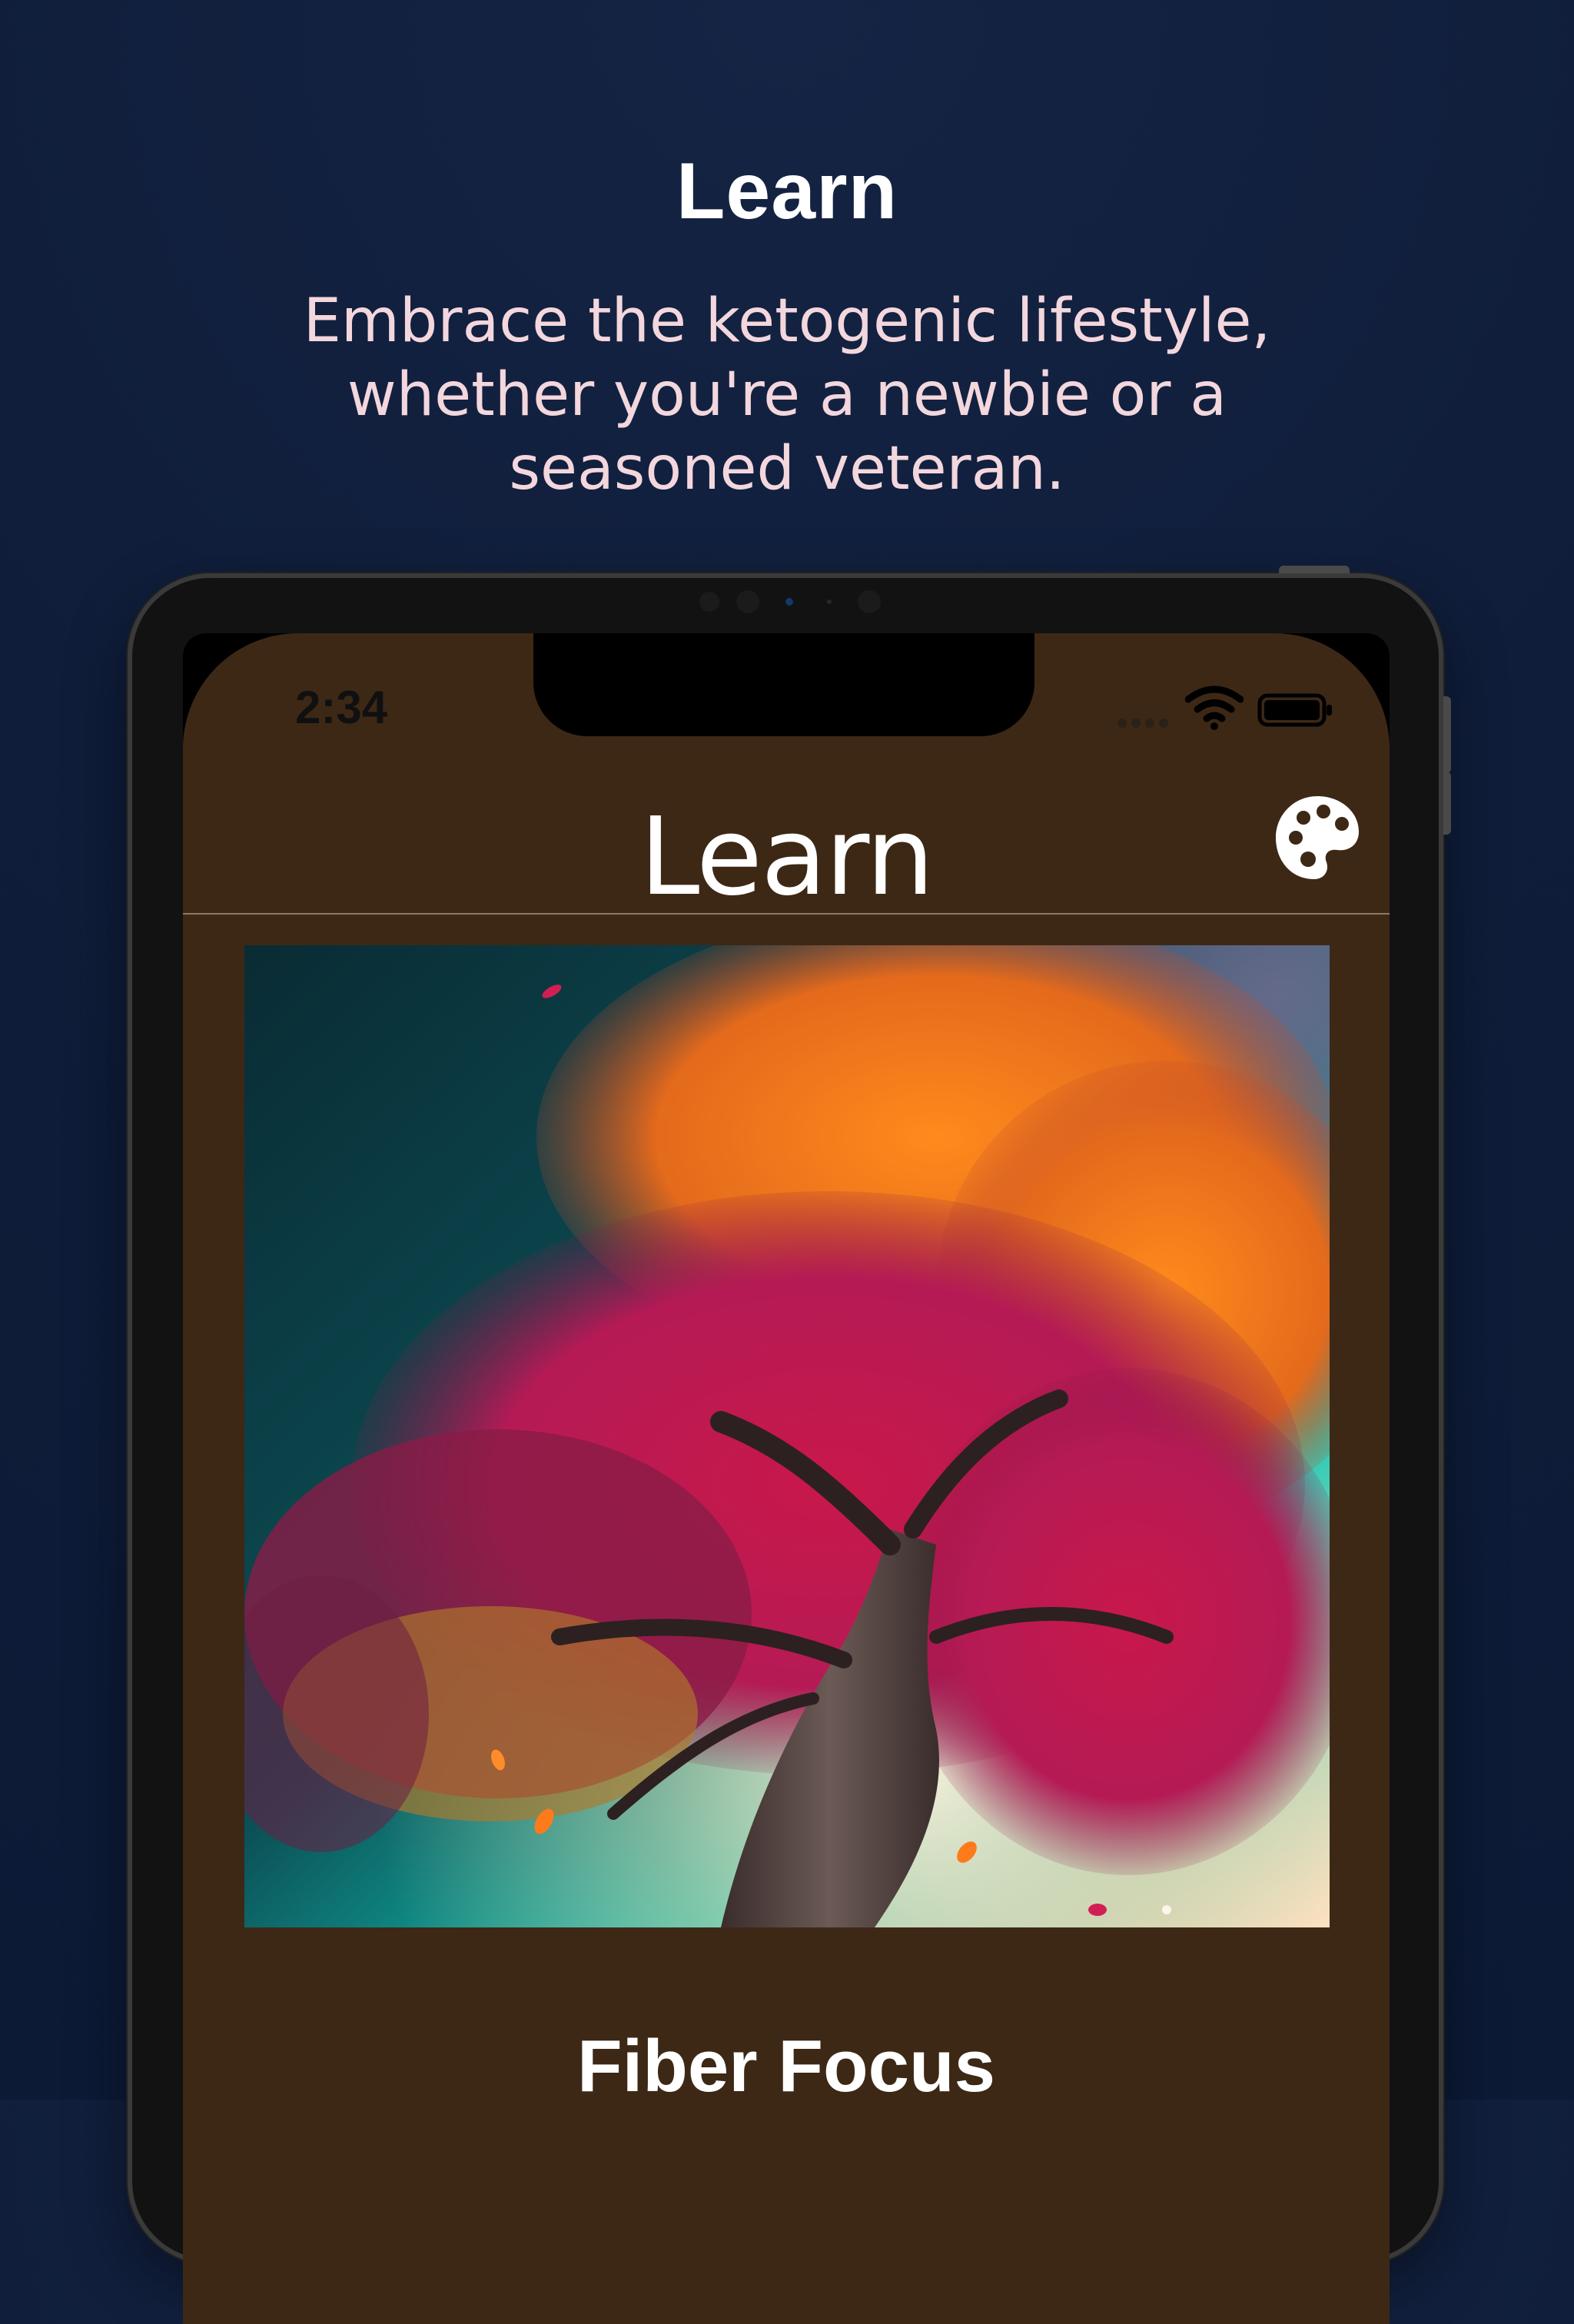  I want to click on nav-title: Learn, so click(787, 857).